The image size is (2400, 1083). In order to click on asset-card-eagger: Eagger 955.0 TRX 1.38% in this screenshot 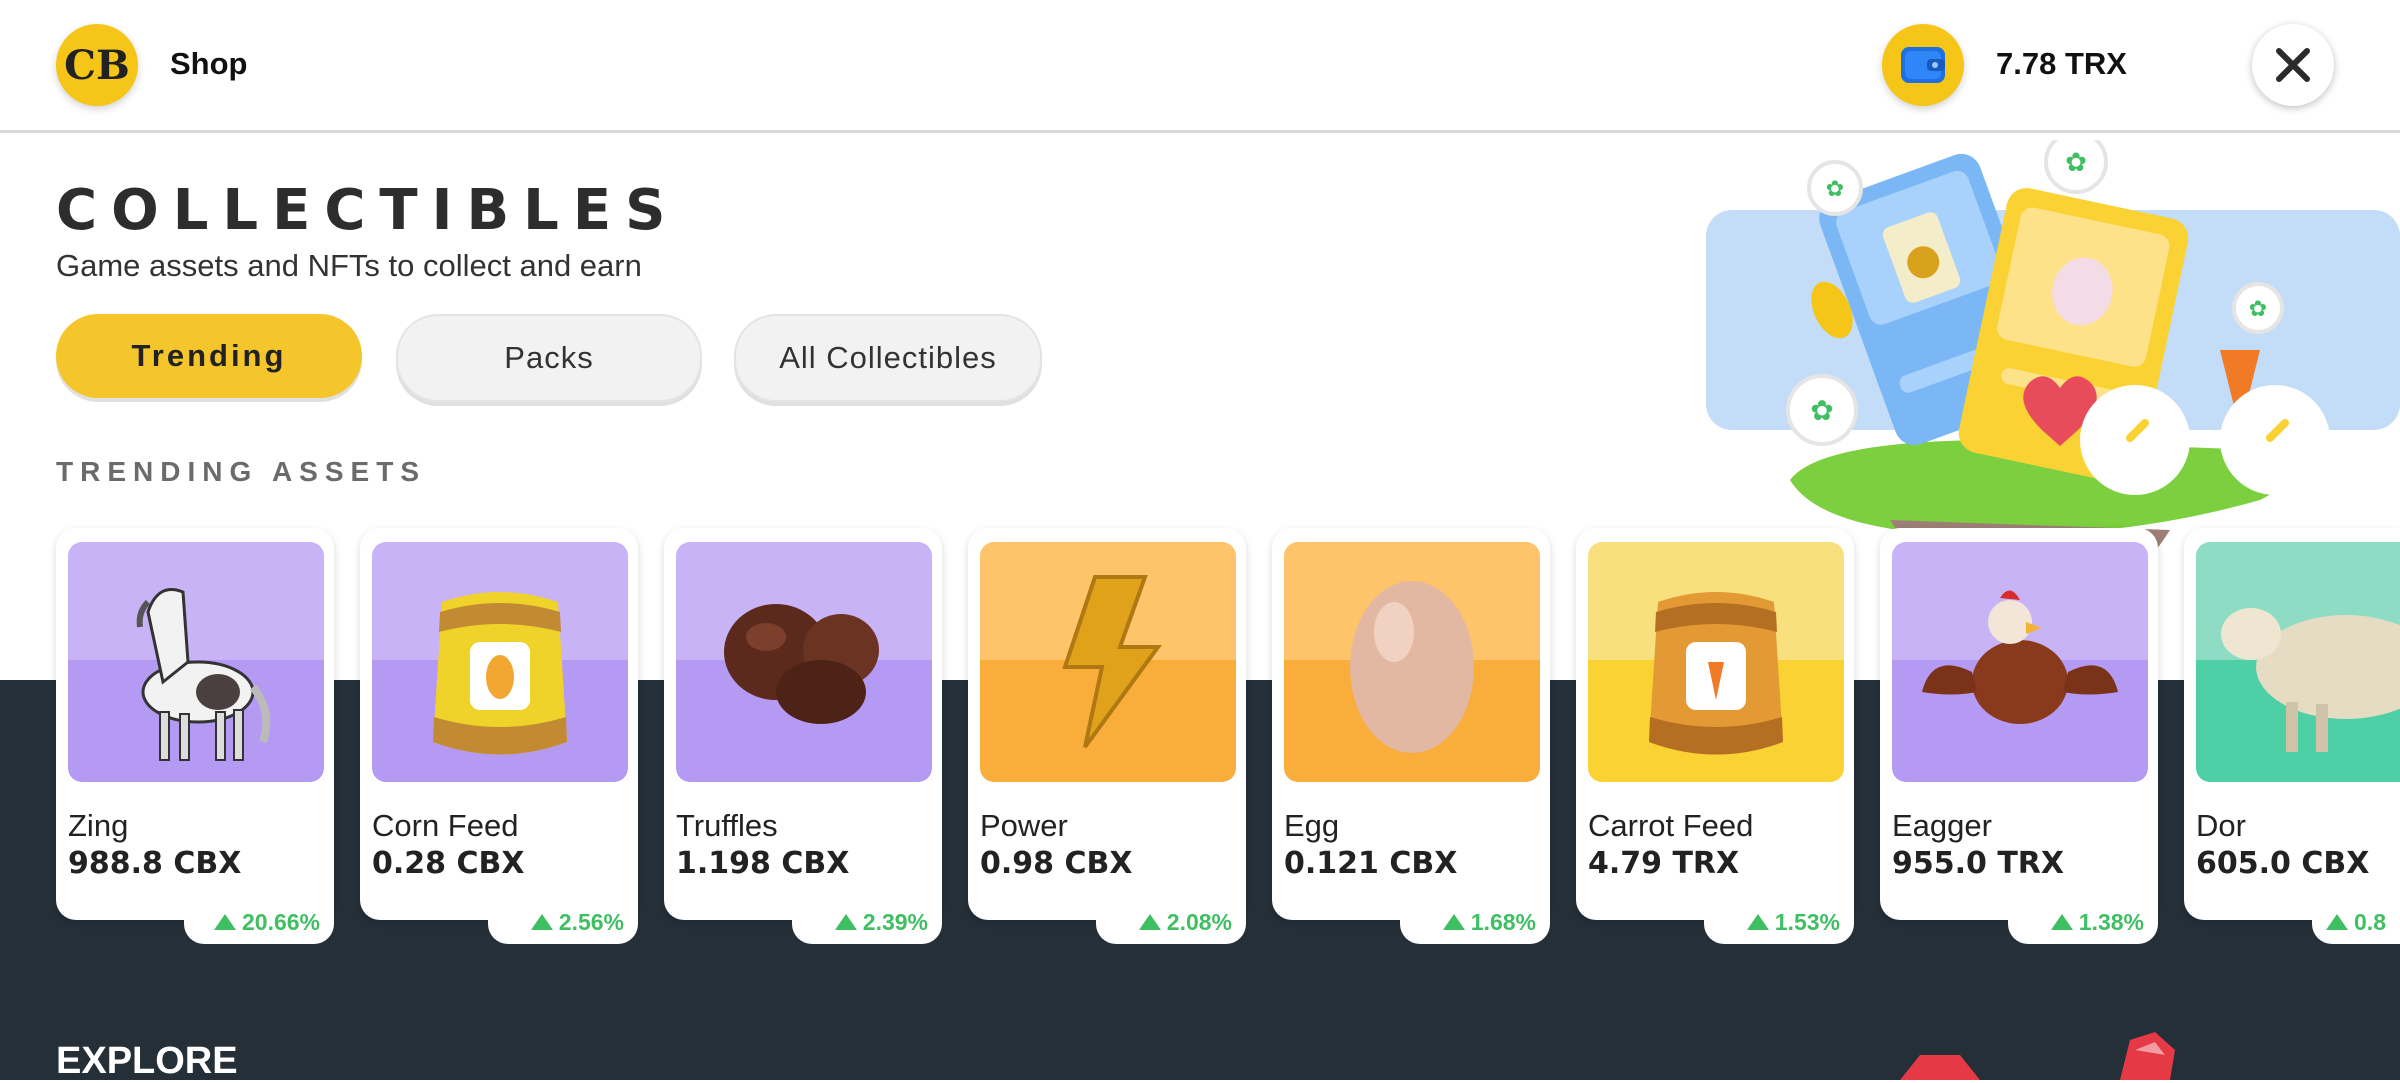, I will do `click(2019, 736)`.